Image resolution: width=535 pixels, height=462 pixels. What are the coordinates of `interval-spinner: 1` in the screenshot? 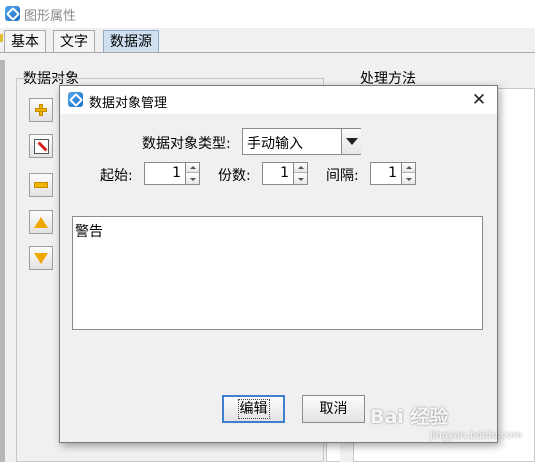 It's located at (393, 173).